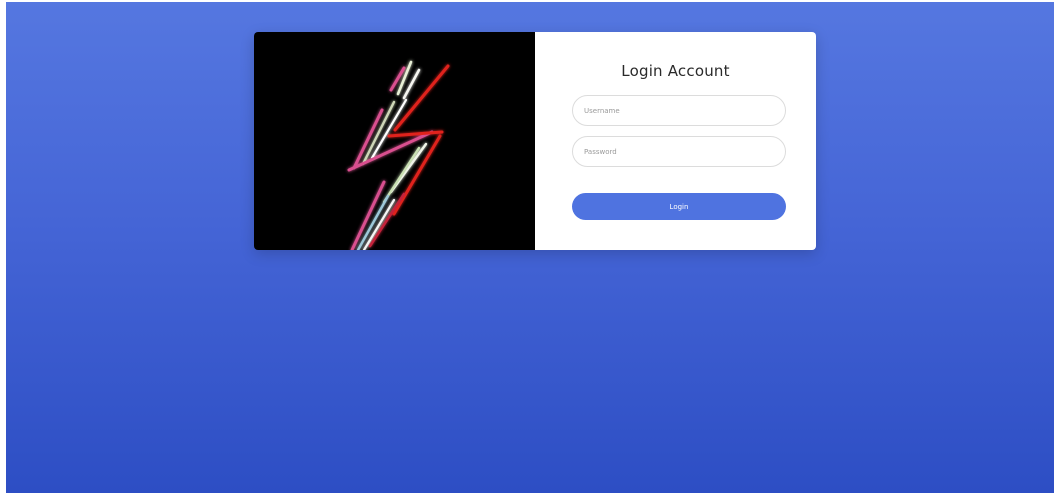  Describe the element at coordinates (679, 110) in the screenshot. I see `username-input` at that location.